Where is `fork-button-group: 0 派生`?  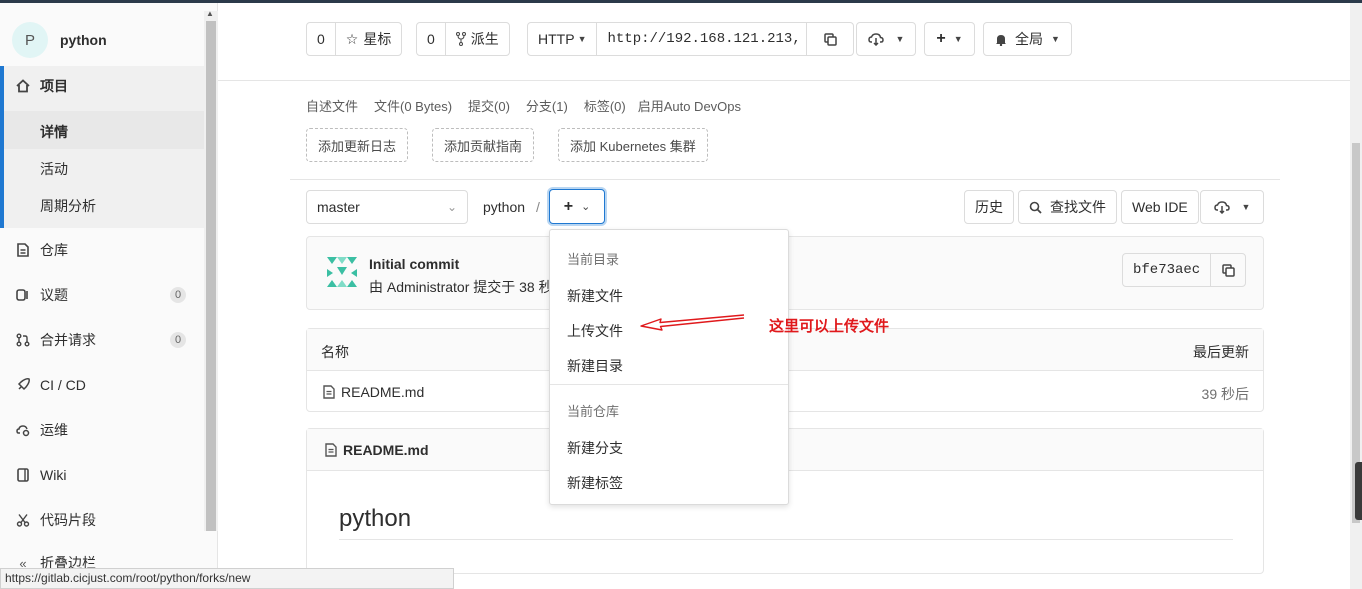 fork-button-group: 0 派生 is located at coordinates (463, 39).